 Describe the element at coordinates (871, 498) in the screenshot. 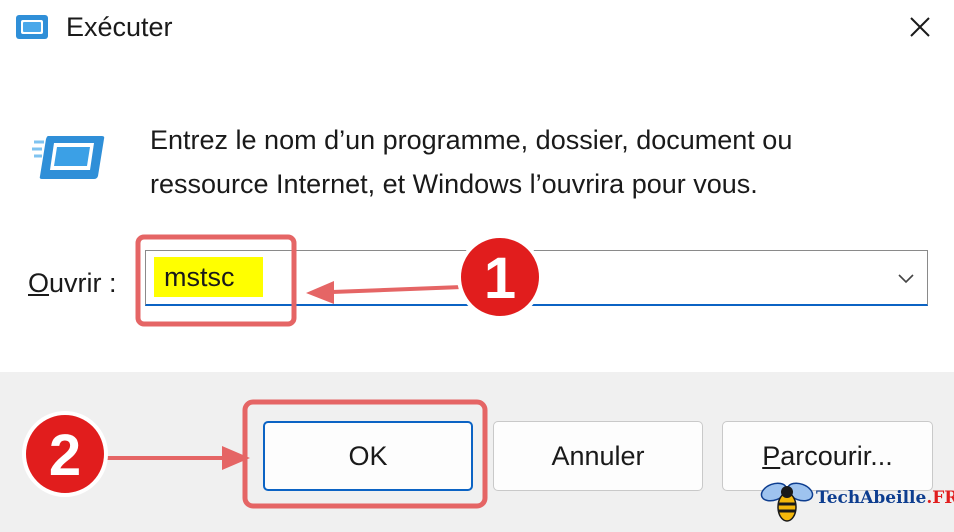

I see `watermark-text: TechAbeille` at that location.